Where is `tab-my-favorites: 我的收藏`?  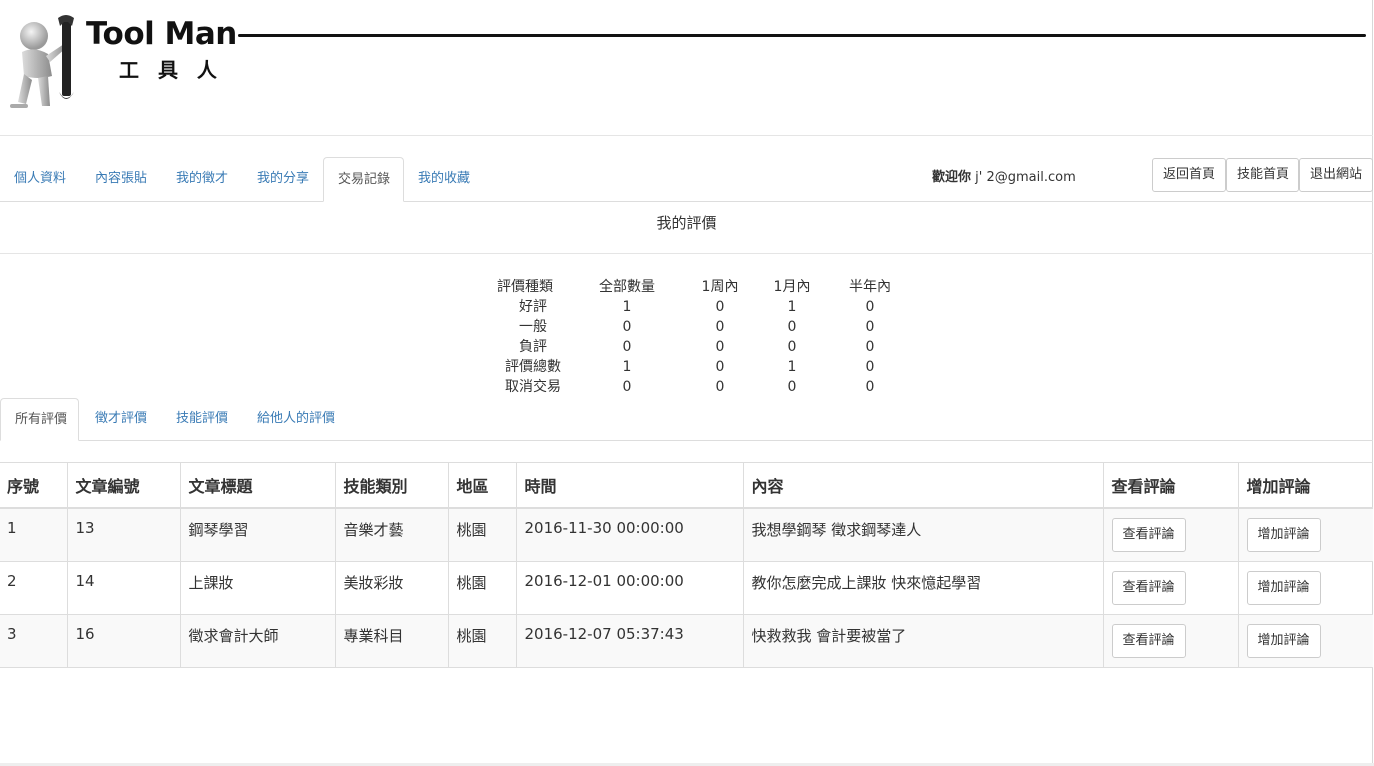
tab-my-favorites: 我的收藏 is located at coordinates (444, 179).